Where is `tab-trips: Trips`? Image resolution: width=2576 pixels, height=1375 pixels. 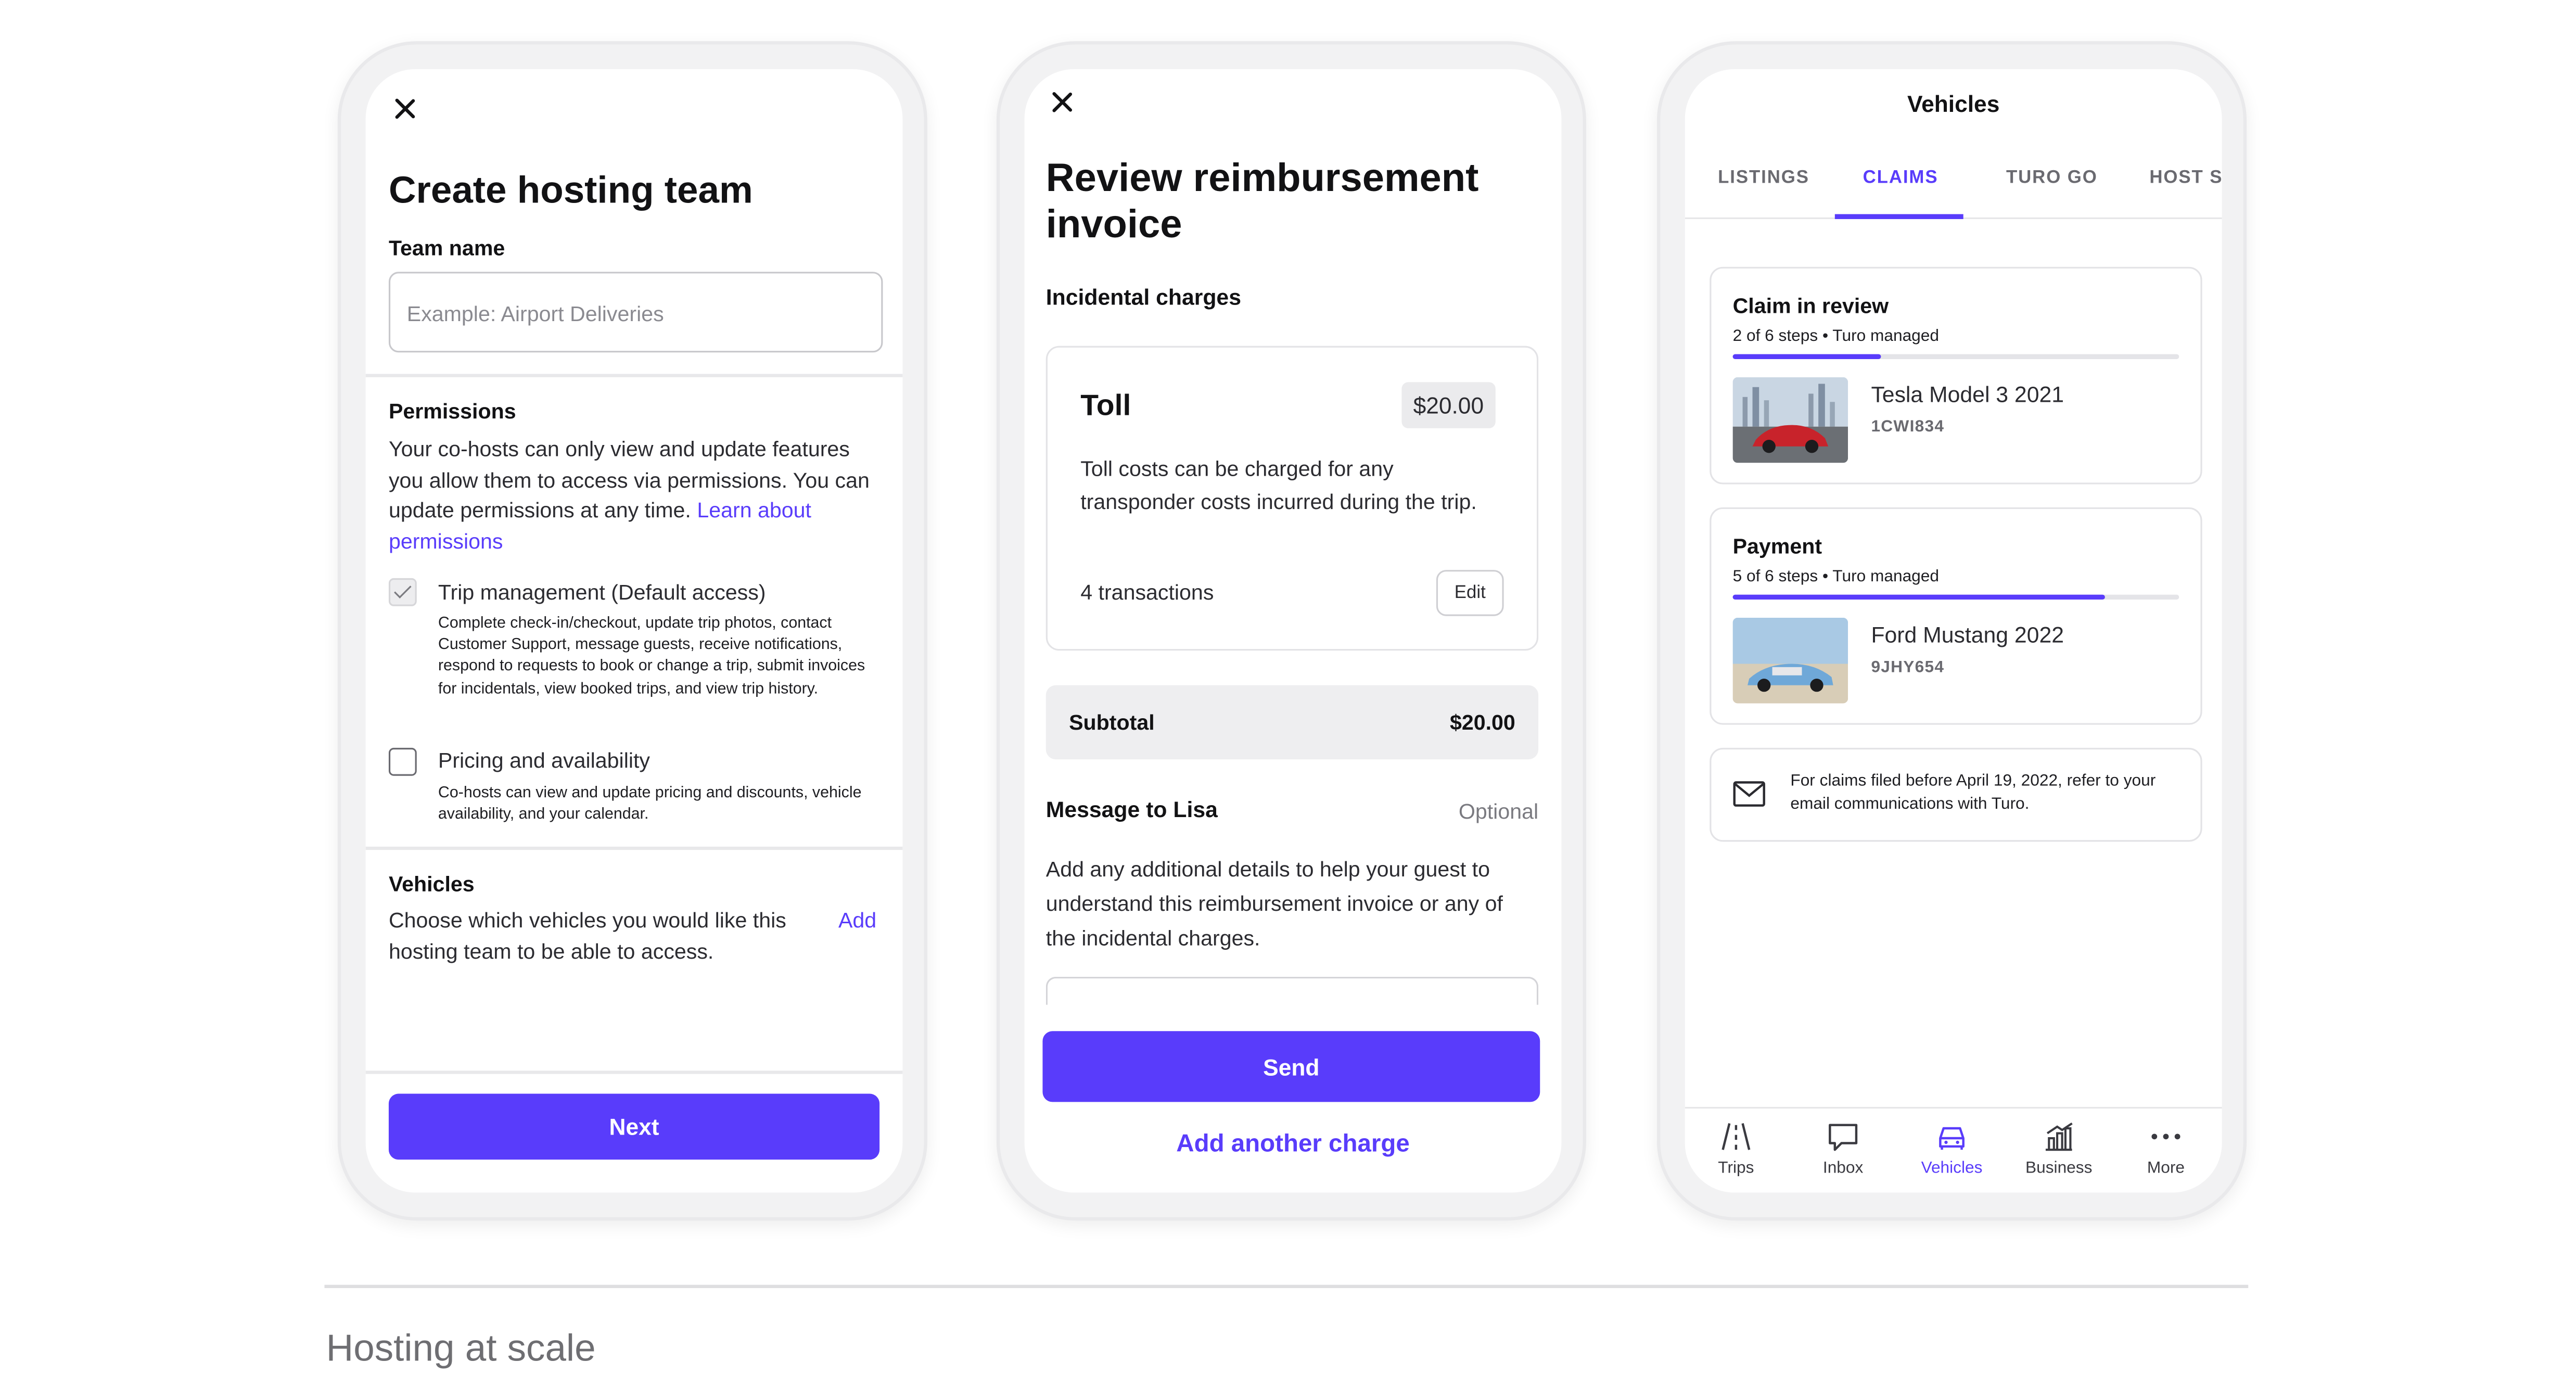
tab-trips: Trips is located at coordinates (1736, 1148).